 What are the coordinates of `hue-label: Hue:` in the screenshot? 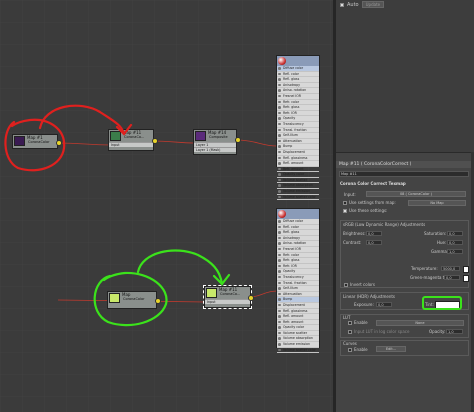 It's located at (442, 242).